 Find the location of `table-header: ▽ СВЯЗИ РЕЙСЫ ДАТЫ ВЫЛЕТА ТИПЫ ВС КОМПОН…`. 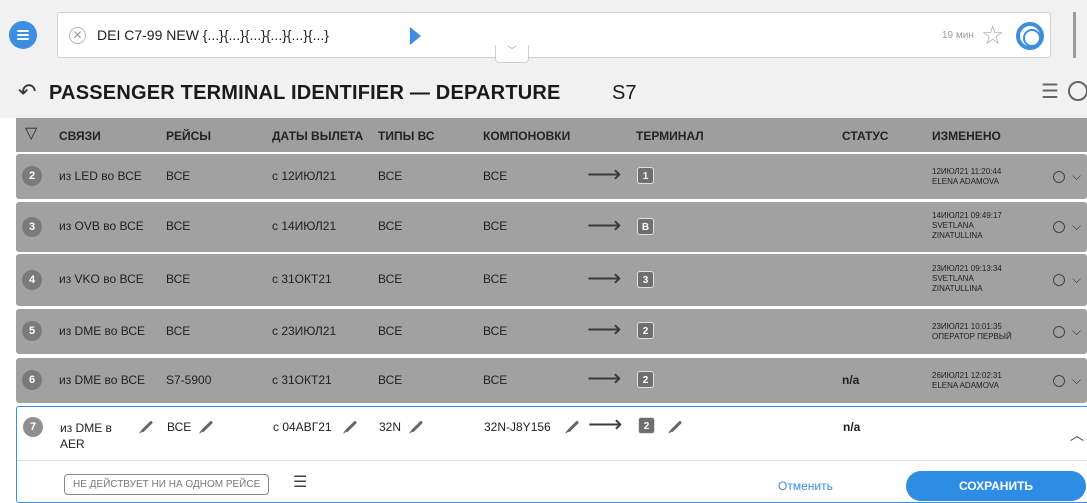

table-header: ▽ СВЯЗИ РЕЙСЫ ДАТЫ ВЫЛЕТА ТИПЫ ВС КОМПОН… is located at coordinates (551, 135).